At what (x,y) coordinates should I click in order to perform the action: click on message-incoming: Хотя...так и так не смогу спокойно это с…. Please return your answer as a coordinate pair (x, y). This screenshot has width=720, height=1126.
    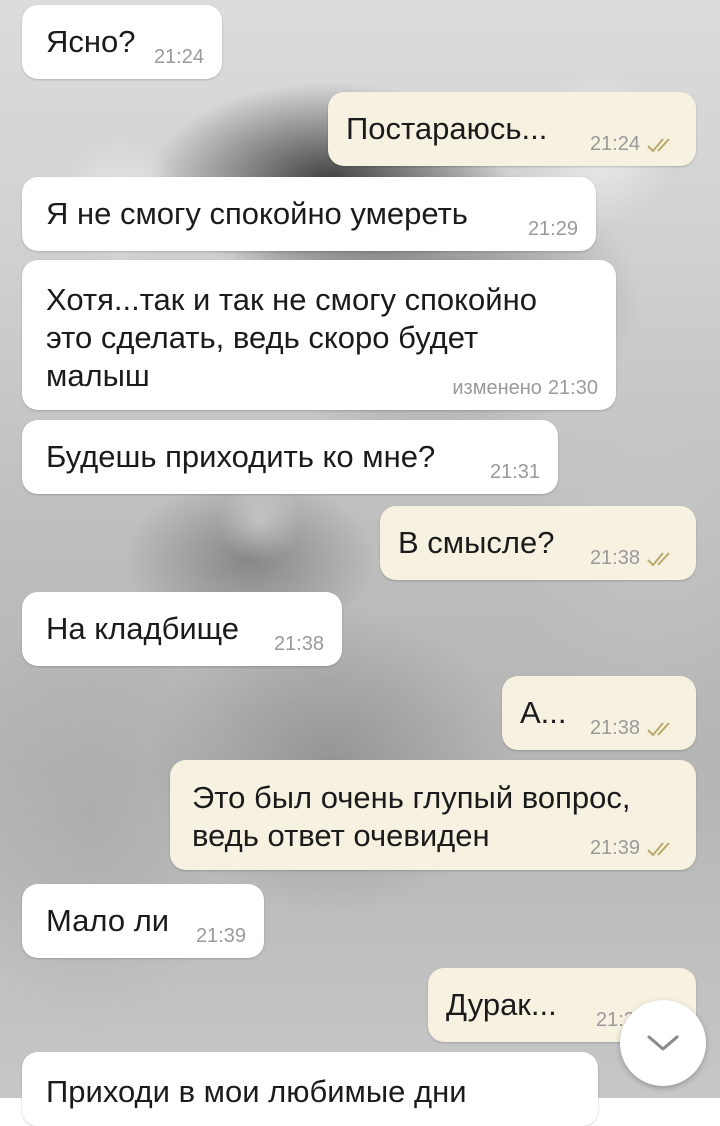
    Looking at the image, I should click on (319, 335).